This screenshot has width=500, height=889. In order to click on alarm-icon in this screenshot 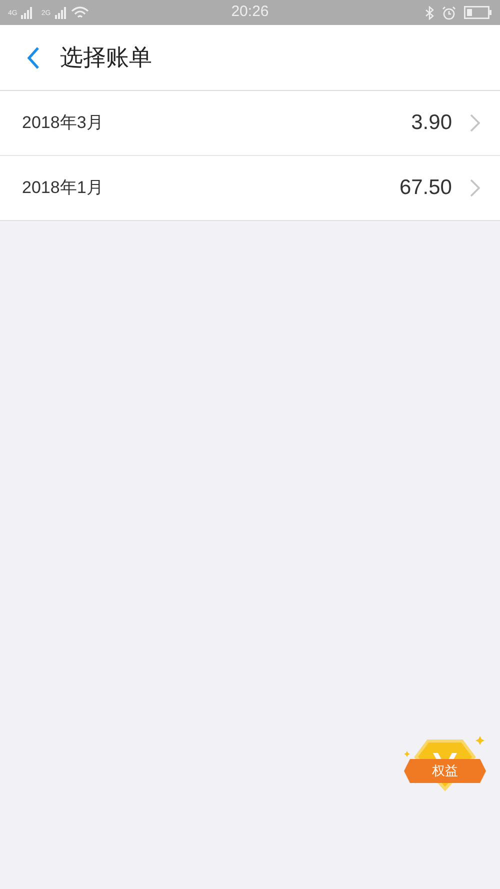, I will do `click(449, 13)`.